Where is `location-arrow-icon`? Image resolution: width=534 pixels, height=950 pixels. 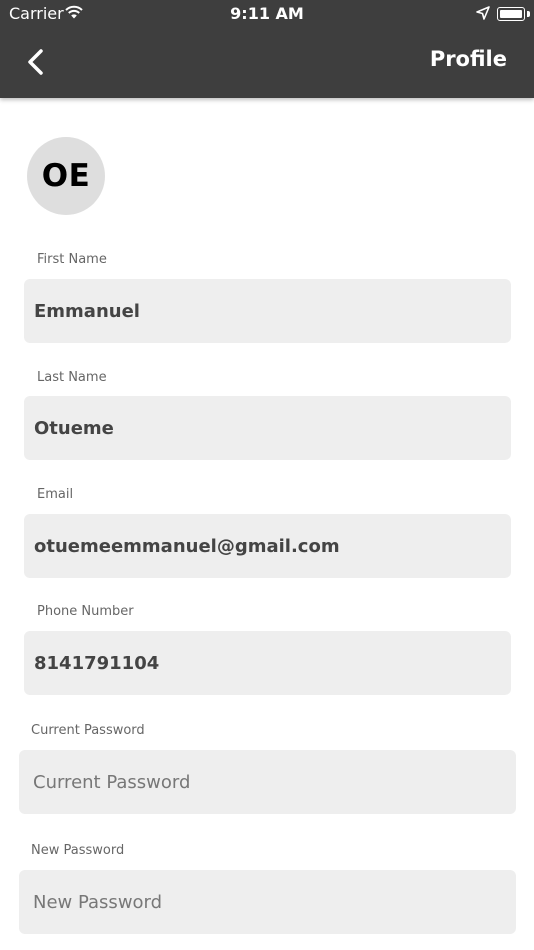 location-arrow-icon is located at coordinates (483, 14).